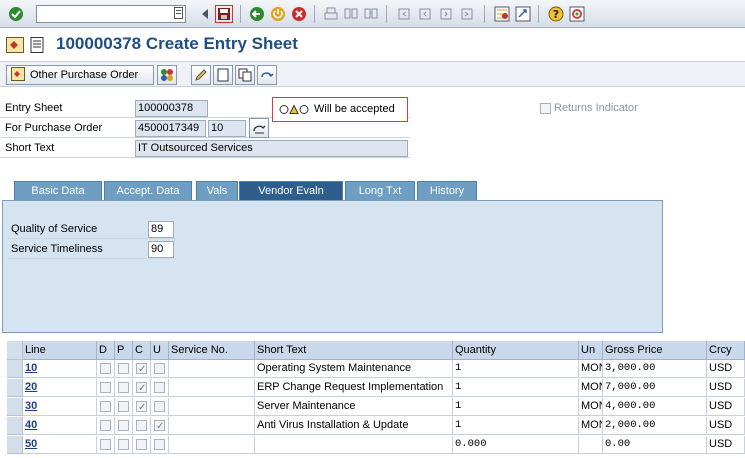 Image resolution: width=745 pixels, height=458 pixels. I want to click on column-header-un: Un, so click(591, 350).